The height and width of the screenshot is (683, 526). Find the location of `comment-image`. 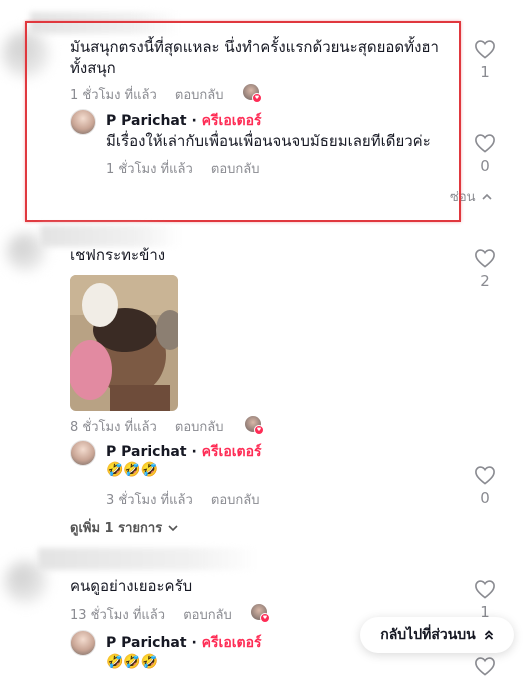

comment-image is located at coordinates (124, 343).